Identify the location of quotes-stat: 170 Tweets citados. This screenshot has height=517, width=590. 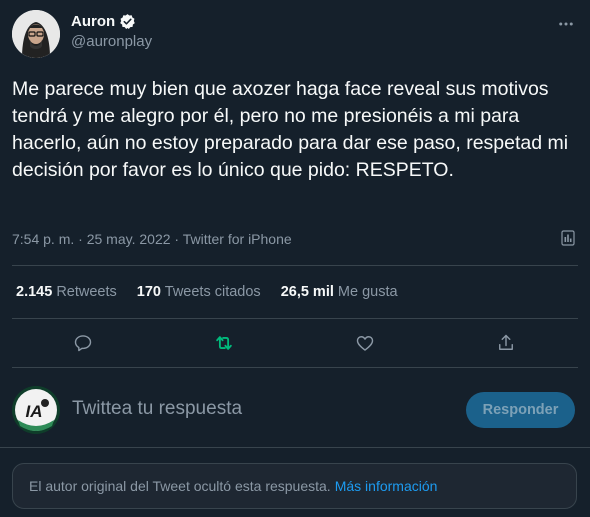
(199, 292).